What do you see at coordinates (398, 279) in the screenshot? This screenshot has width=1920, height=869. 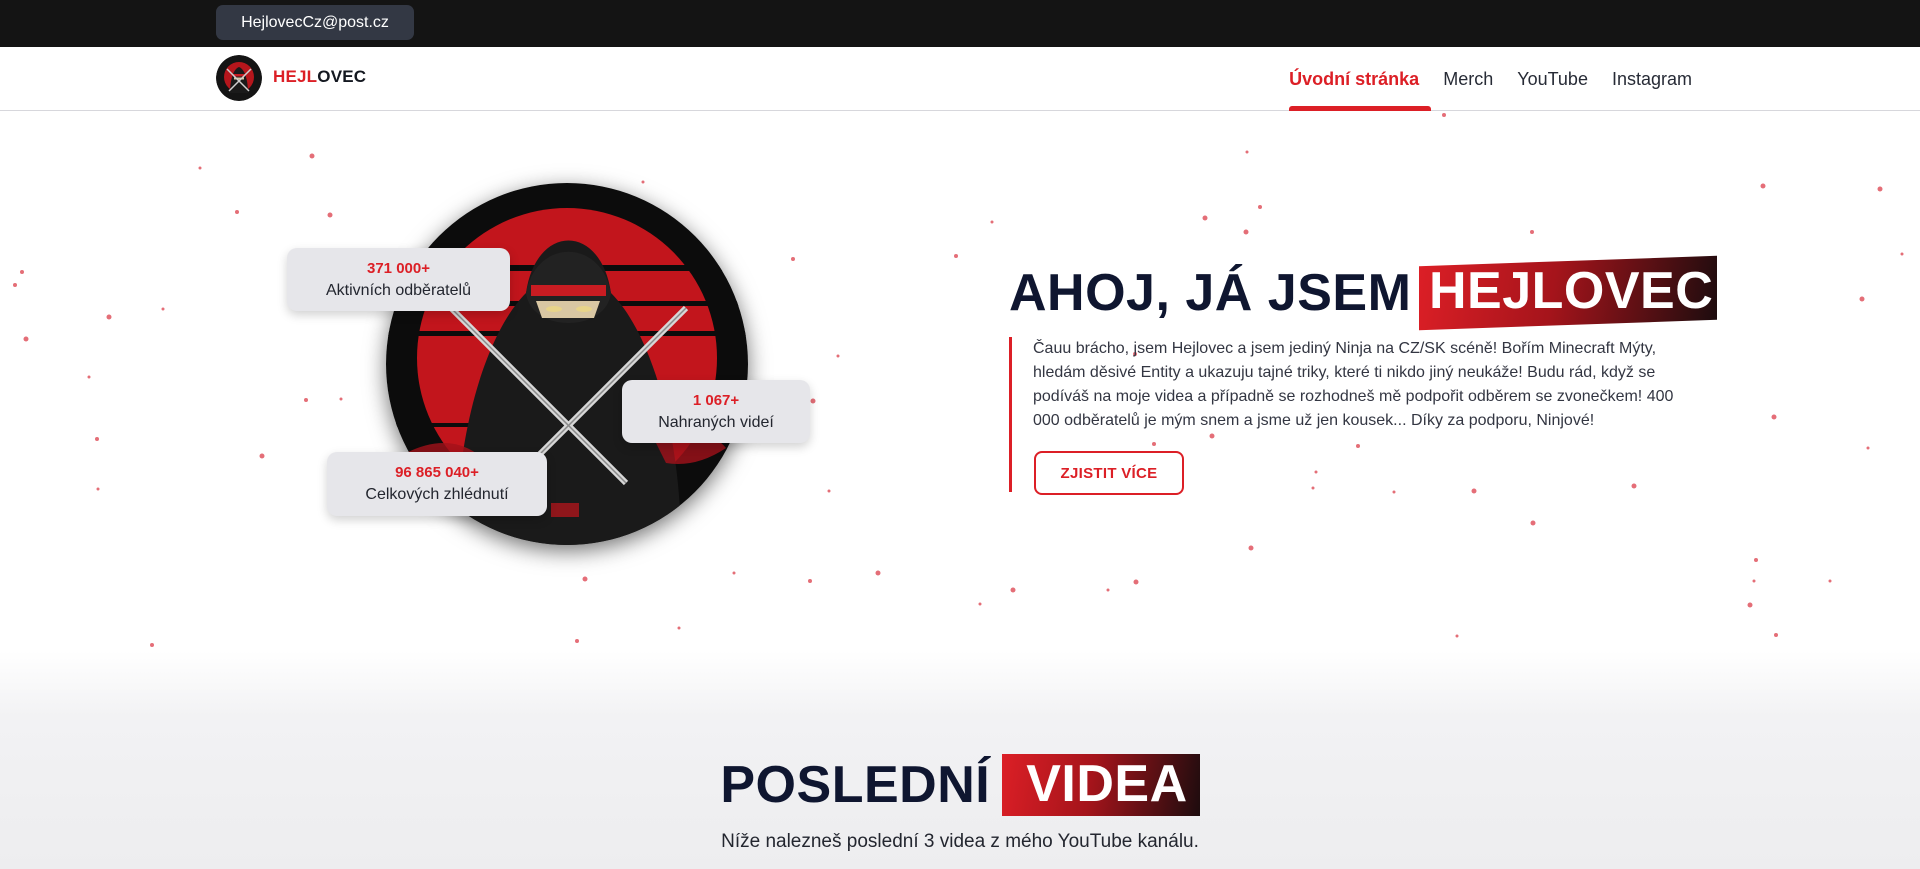 I see `stat-card-subscribers: 371 000+ Aktivních odběratelů` at bounding box center [398, 279].